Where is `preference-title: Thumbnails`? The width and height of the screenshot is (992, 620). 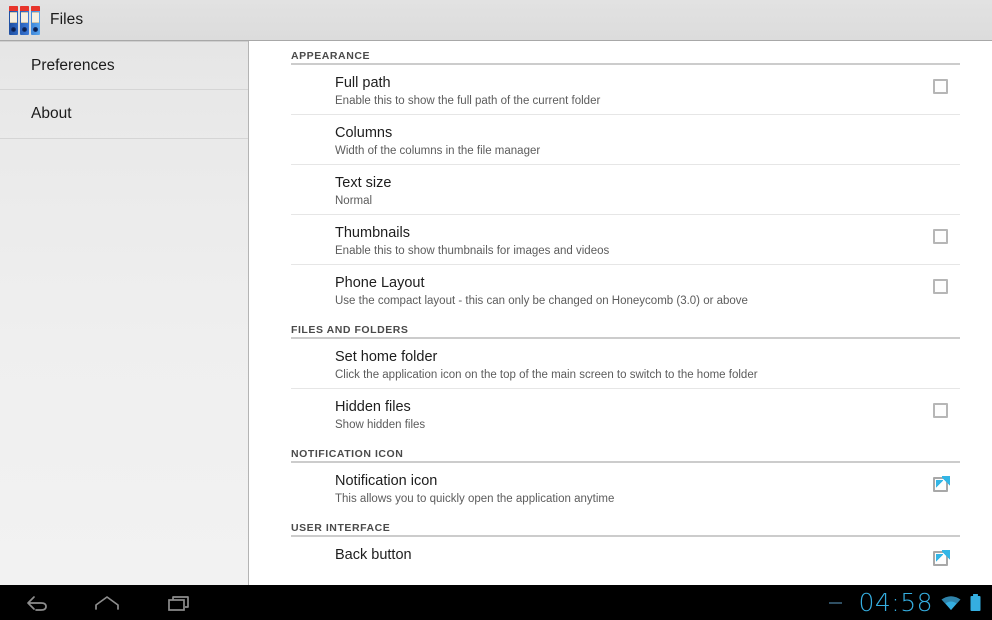 preference-title: Thumbnails is located at coordinates (372, 233).